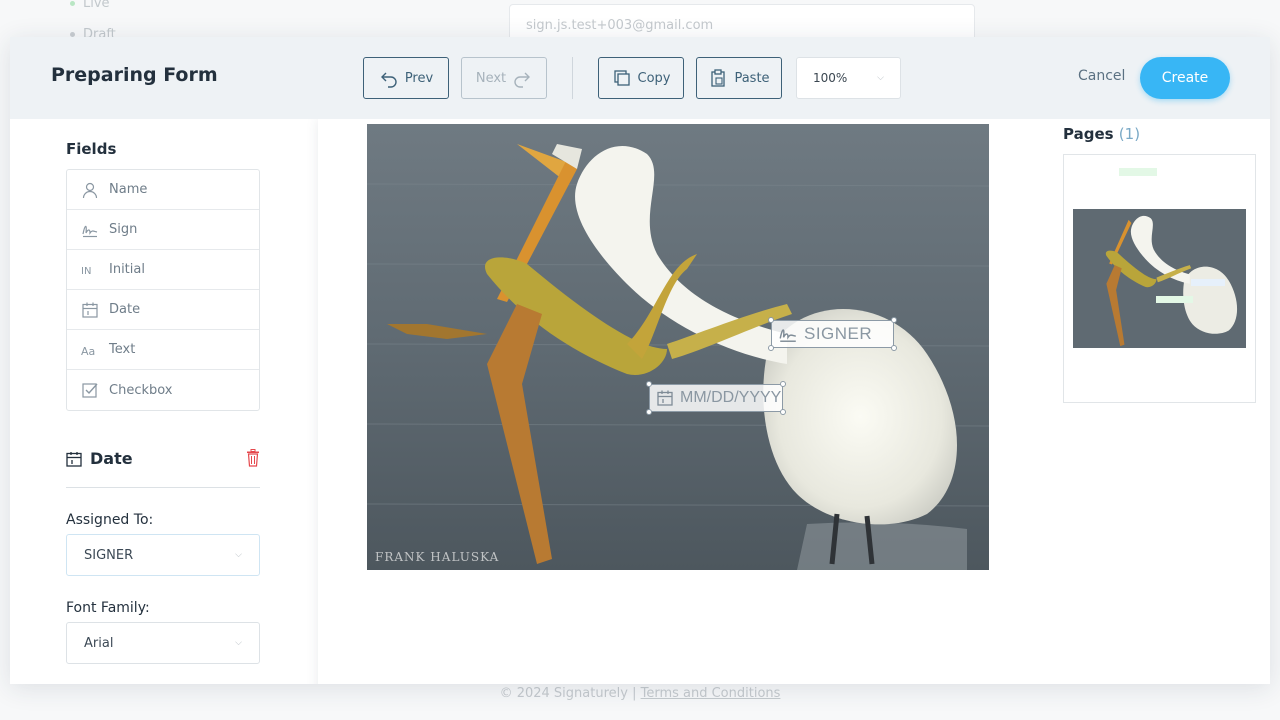 This screenshot has width=1280, height=720. Describe the element at coordinates (163, 230) in the screenshot. I see `field-item-sign: Sign` at that location.